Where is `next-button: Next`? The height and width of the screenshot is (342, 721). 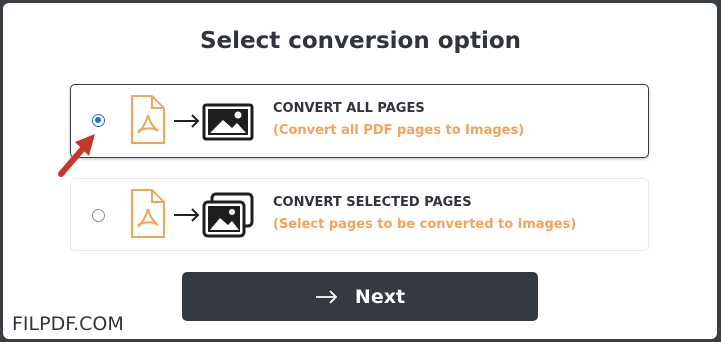 next-button: Next is located at coordinates (360, 296).